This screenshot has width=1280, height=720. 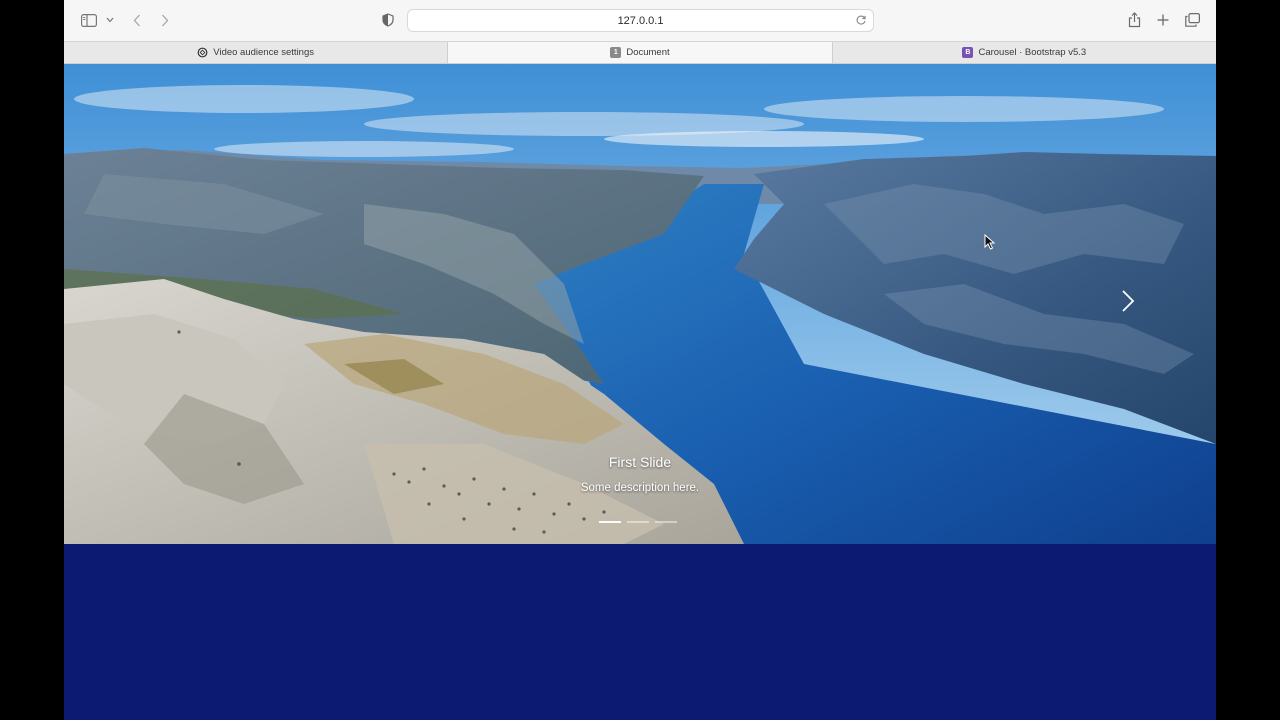 I want to click on openai-icon, so click(x=202, y=52).